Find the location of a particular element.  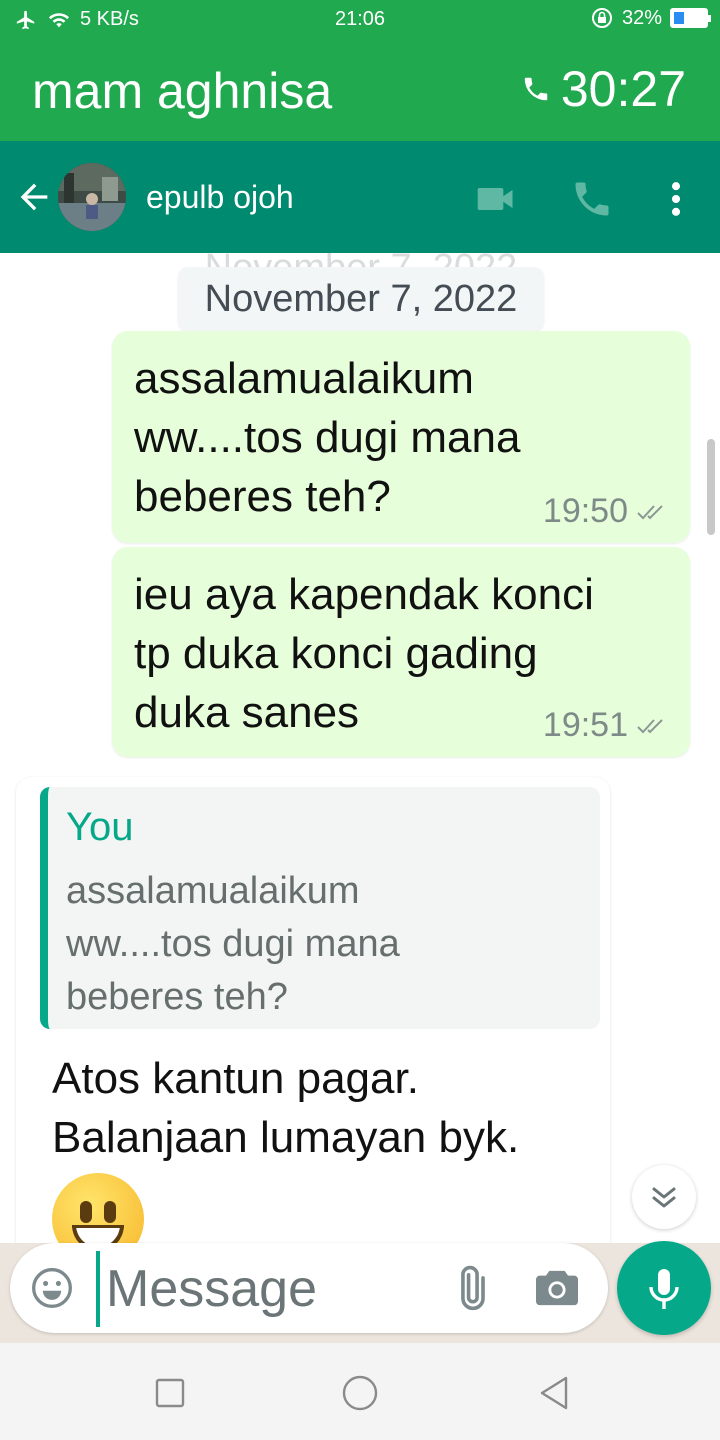

battery-percent: 32% is located at coordinates (641, 17).